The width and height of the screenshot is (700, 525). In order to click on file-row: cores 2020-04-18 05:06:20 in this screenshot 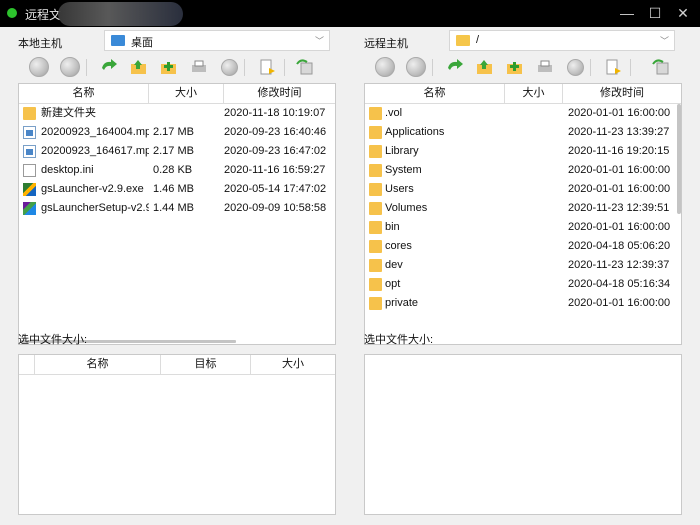, I will do `click(523, 246)`.